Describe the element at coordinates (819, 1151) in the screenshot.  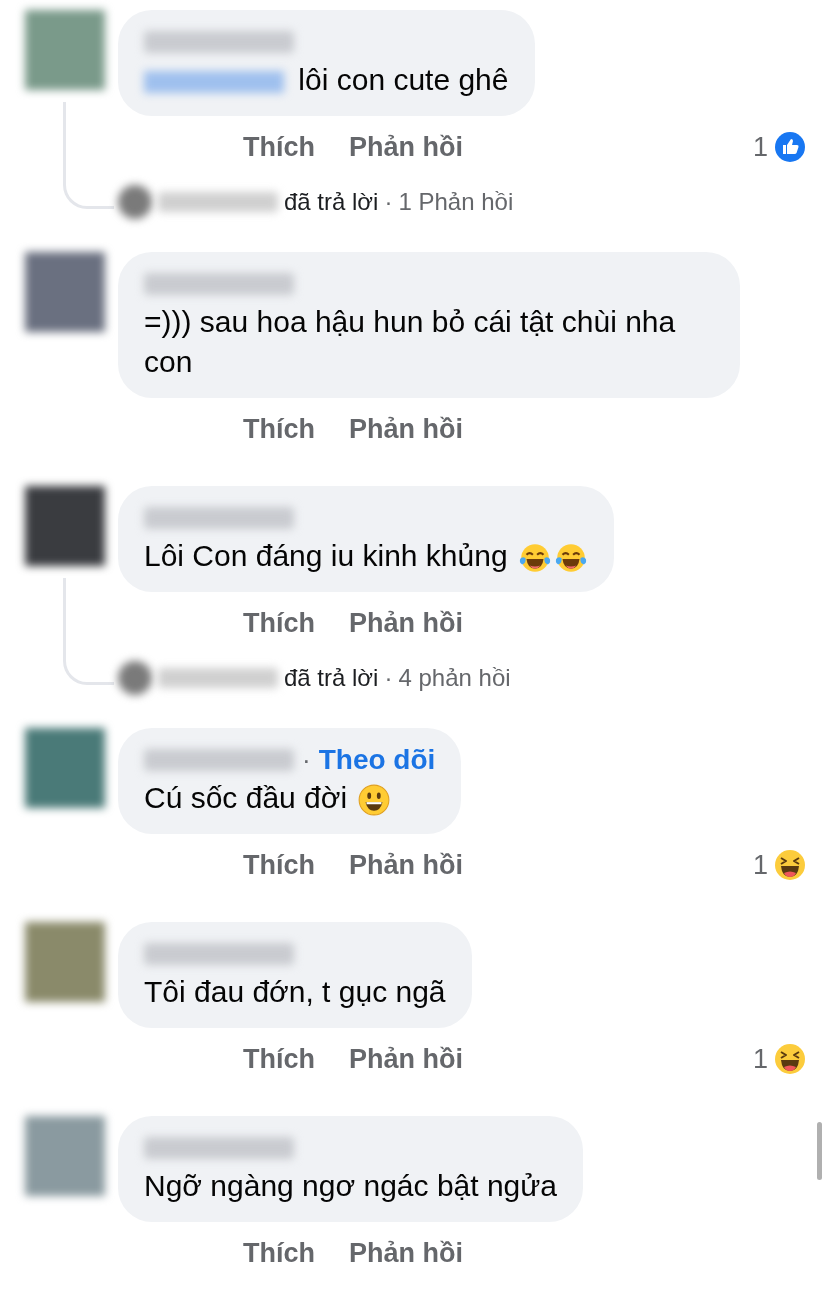
I see `scrollbar` at that location.